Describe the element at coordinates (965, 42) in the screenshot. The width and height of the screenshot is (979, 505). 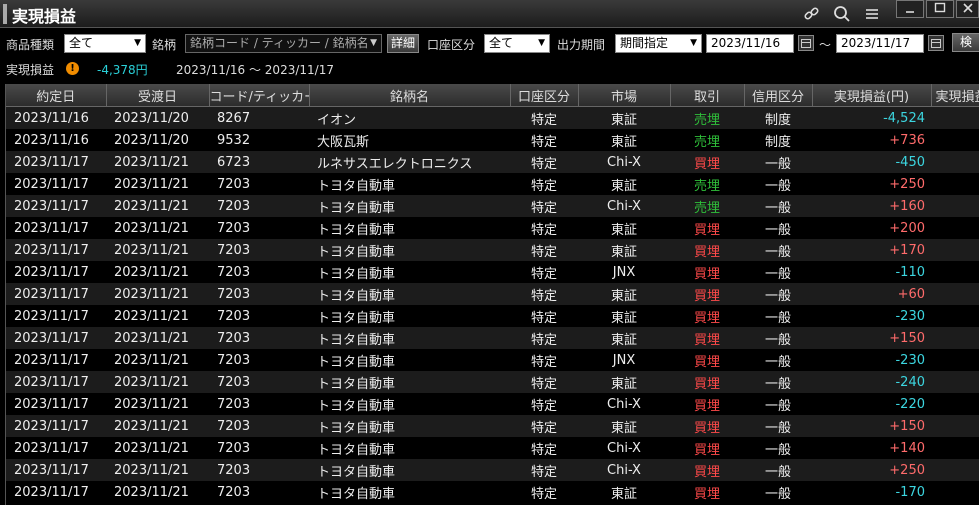
I see `search-button: 検` at that location.